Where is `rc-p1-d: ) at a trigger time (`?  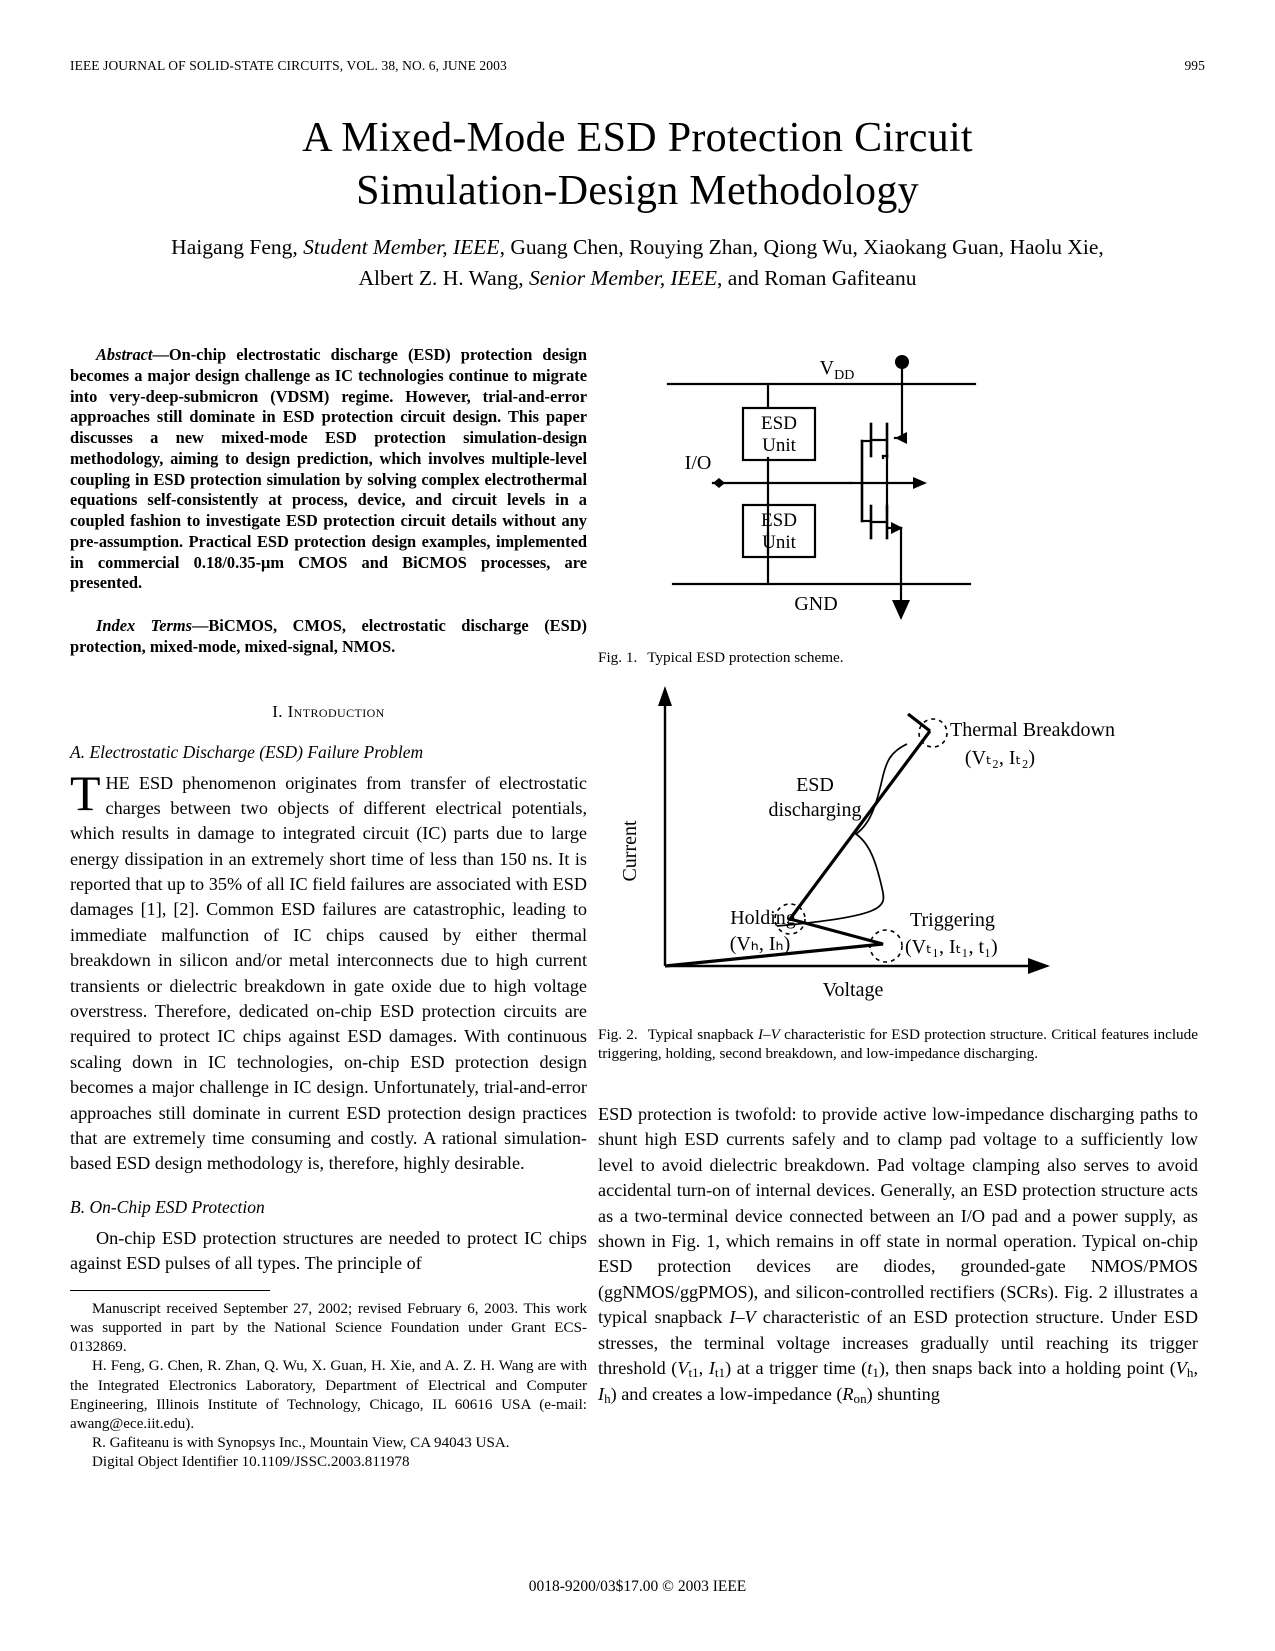
rc-p1-d: ) at a trigger time ( is located at coordinates (796, 1367).